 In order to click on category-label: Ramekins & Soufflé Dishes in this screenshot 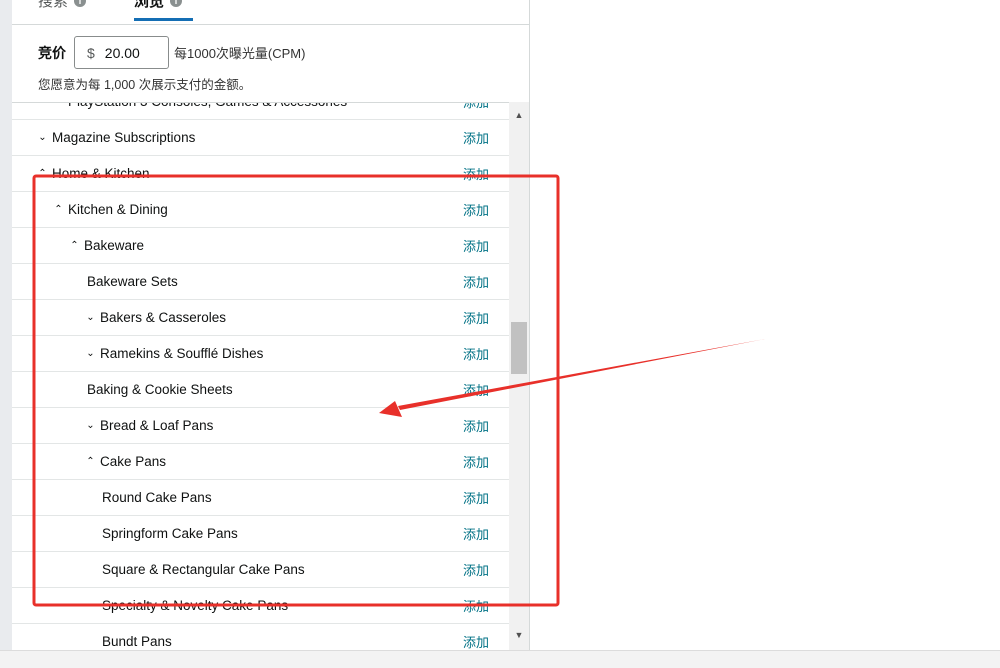, I will do `click(182, 353)`.